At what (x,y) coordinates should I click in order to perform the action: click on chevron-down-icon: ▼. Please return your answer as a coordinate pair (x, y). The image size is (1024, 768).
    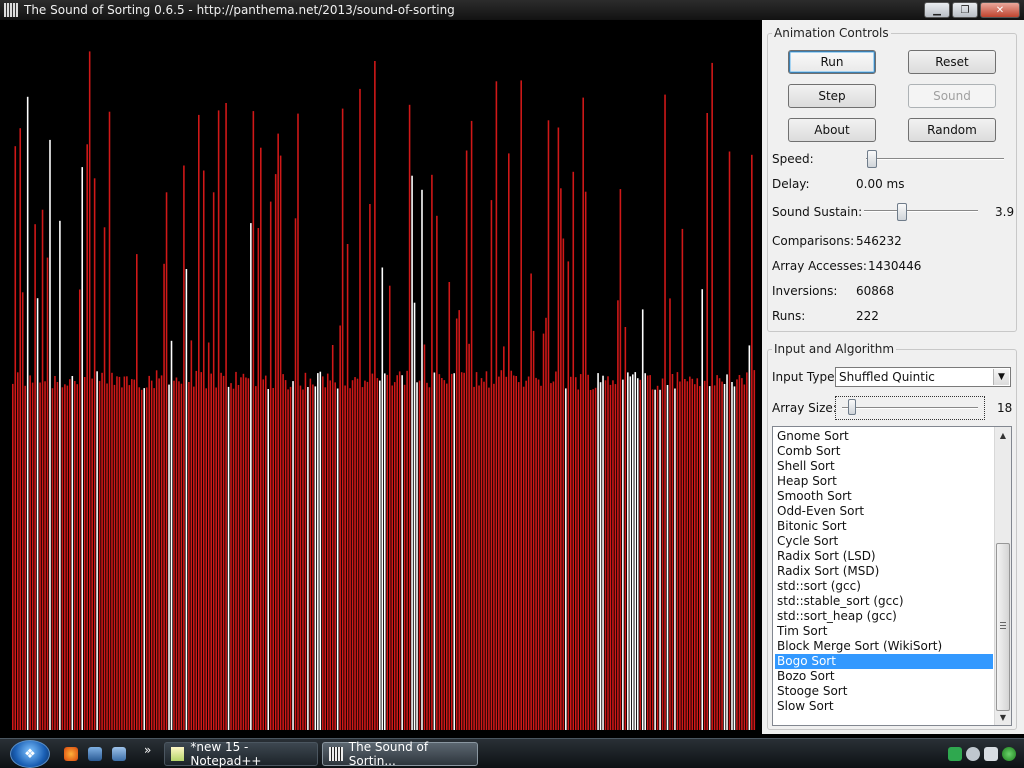
    Looking at the image, I should click on (1001, 377).